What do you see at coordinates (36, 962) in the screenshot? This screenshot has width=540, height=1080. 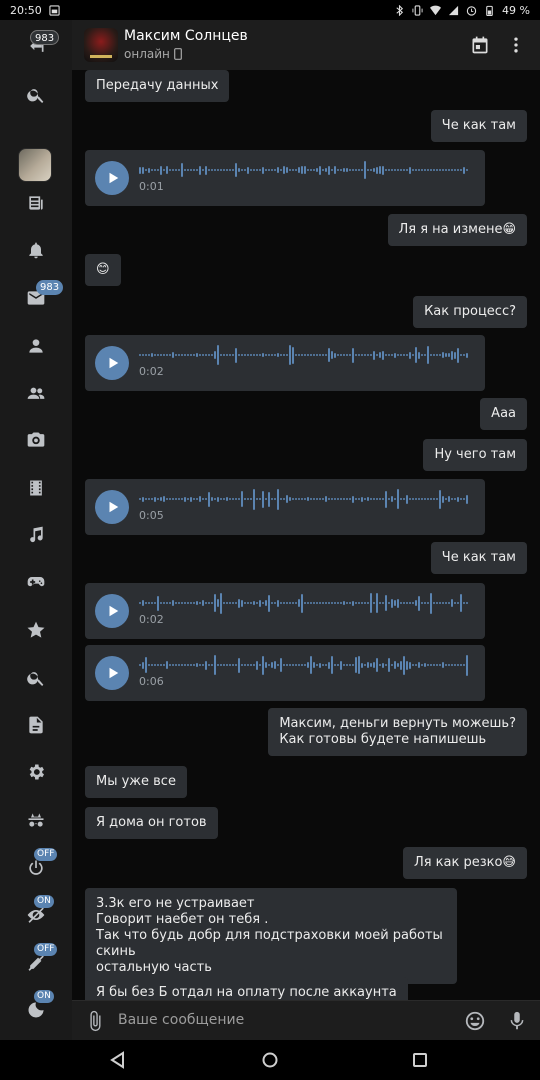 I see `typing-status-toggle: OFF` at bounding box center [36, 962].